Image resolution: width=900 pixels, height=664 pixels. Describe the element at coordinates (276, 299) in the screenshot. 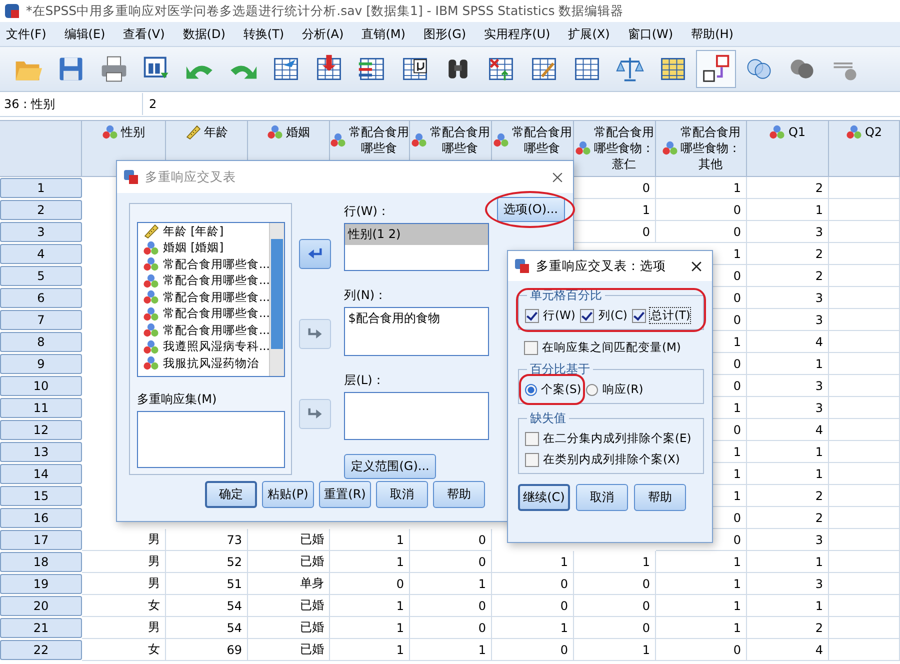

I see `scrollbar` at that location.